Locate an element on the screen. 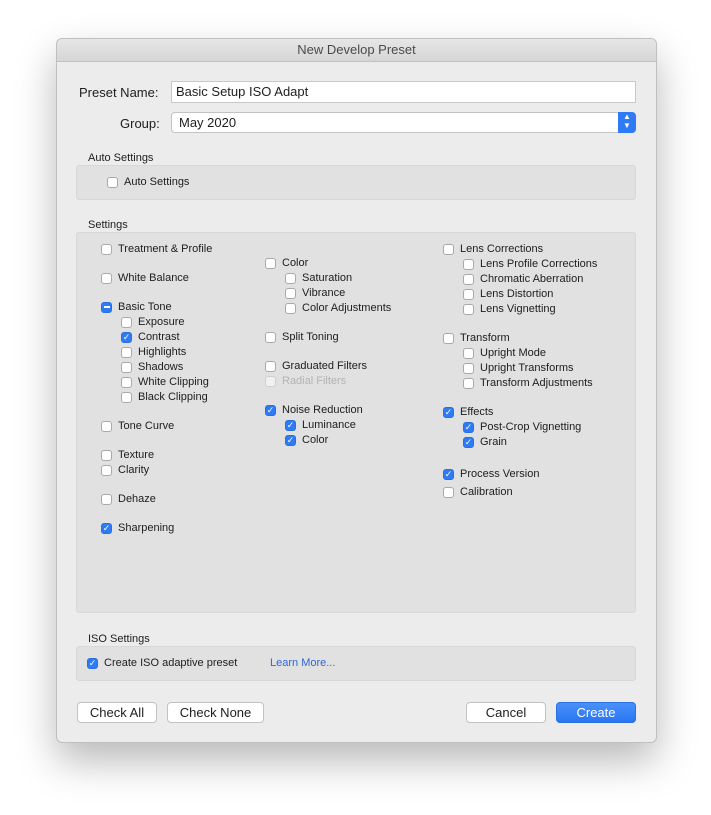  checkbox-label: Tone Curve is located at coordinates (146, 426).